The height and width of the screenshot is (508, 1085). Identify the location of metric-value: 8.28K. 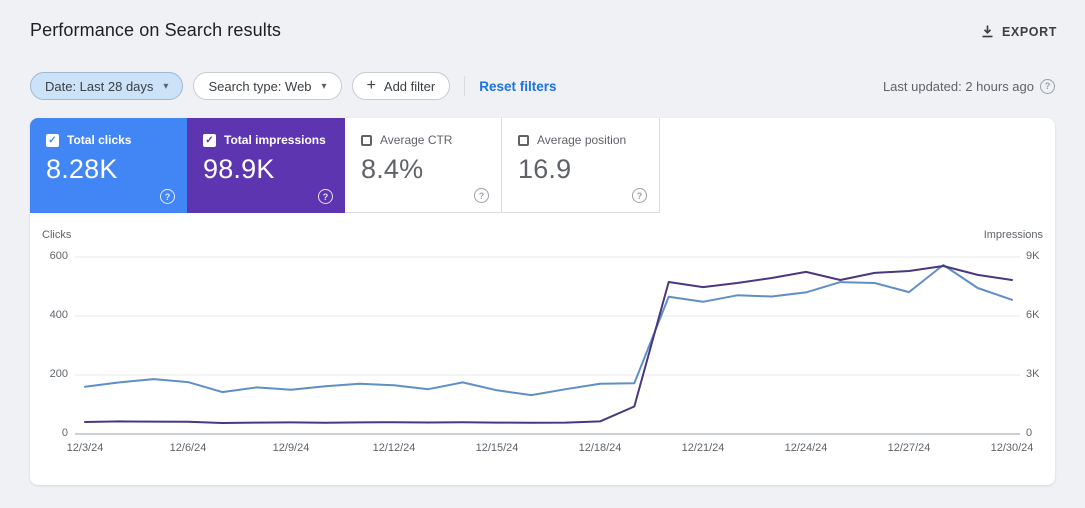
(82, 169).